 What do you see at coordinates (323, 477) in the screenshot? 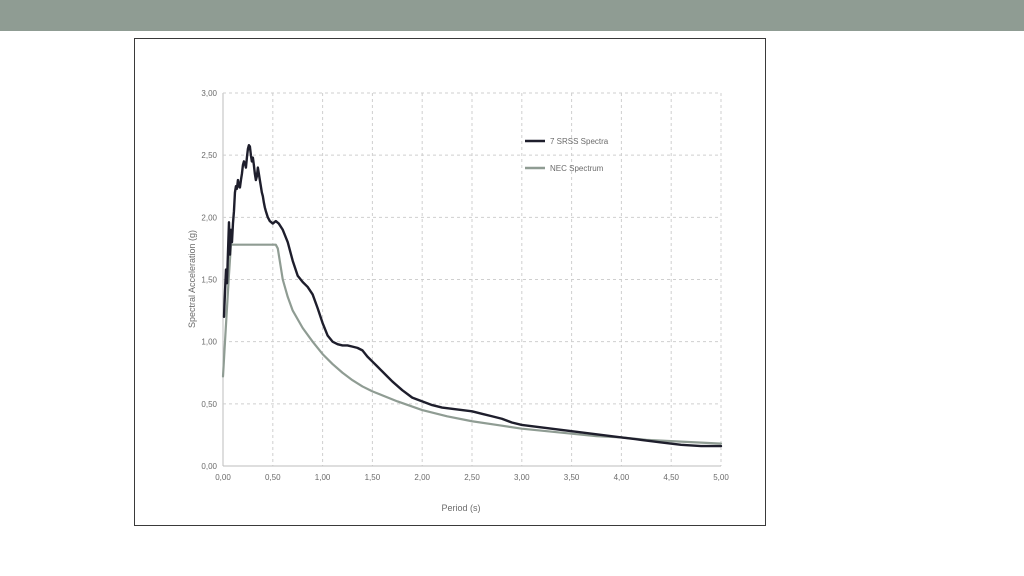
I see `x-tick-label: 1,00` at bounding box center [323, 477].